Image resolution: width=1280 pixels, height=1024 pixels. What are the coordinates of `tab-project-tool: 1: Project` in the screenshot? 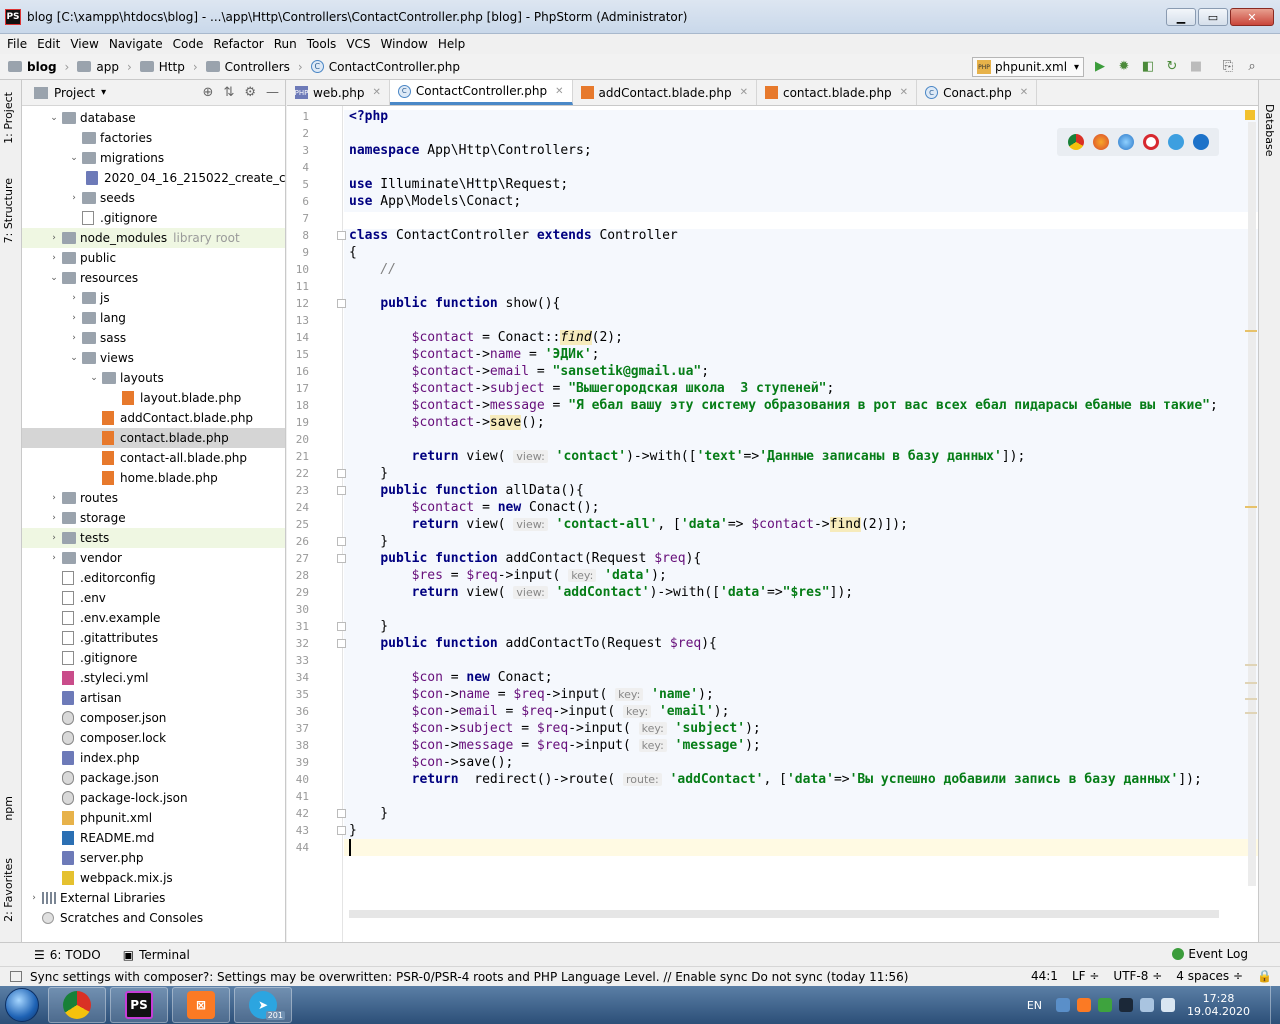 It's located at (8, 118).